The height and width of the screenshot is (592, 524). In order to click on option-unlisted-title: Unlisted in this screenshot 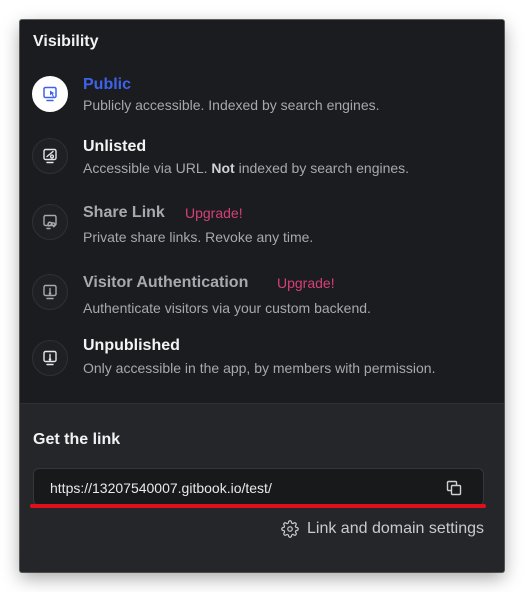, I will do `click(115, 146)`.